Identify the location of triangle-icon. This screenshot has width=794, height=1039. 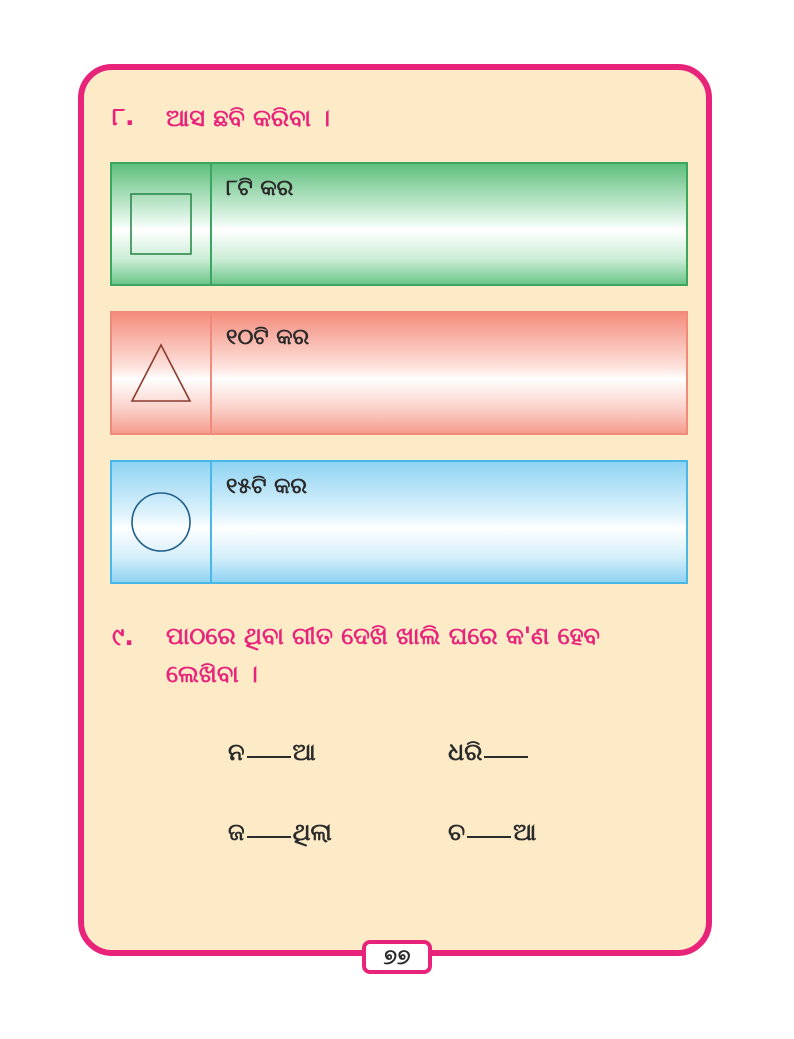
(161, 372).